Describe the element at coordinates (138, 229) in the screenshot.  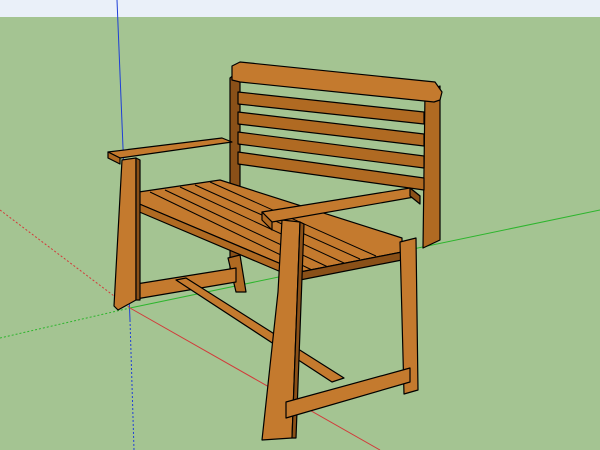
I see `front-left-leg-side` at that location.